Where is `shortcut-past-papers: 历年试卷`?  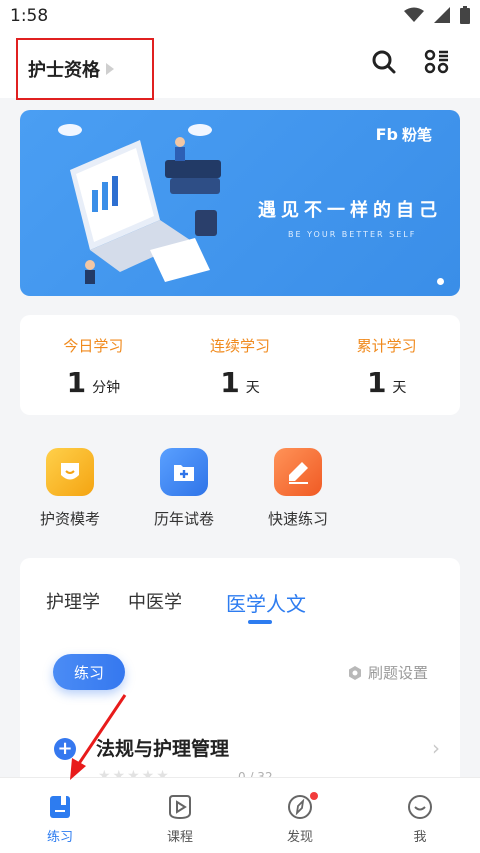
shortcut-past-papers: 历年试卷 is located at coordinates (184, 488).